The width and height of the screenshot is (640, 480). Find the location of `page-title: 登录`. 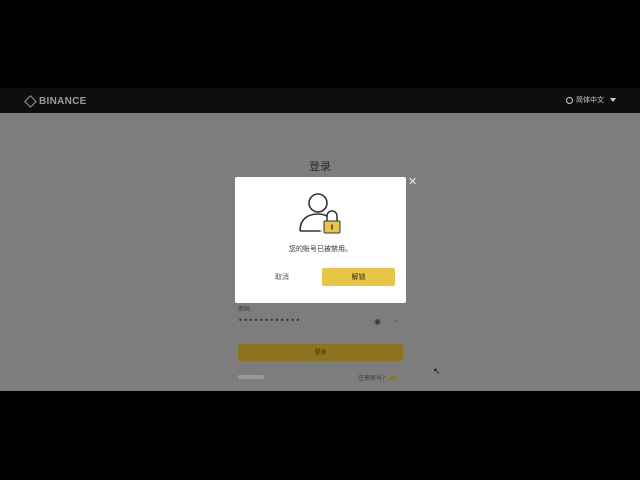

page-title: 登录 is located at coordinates (320, 166).